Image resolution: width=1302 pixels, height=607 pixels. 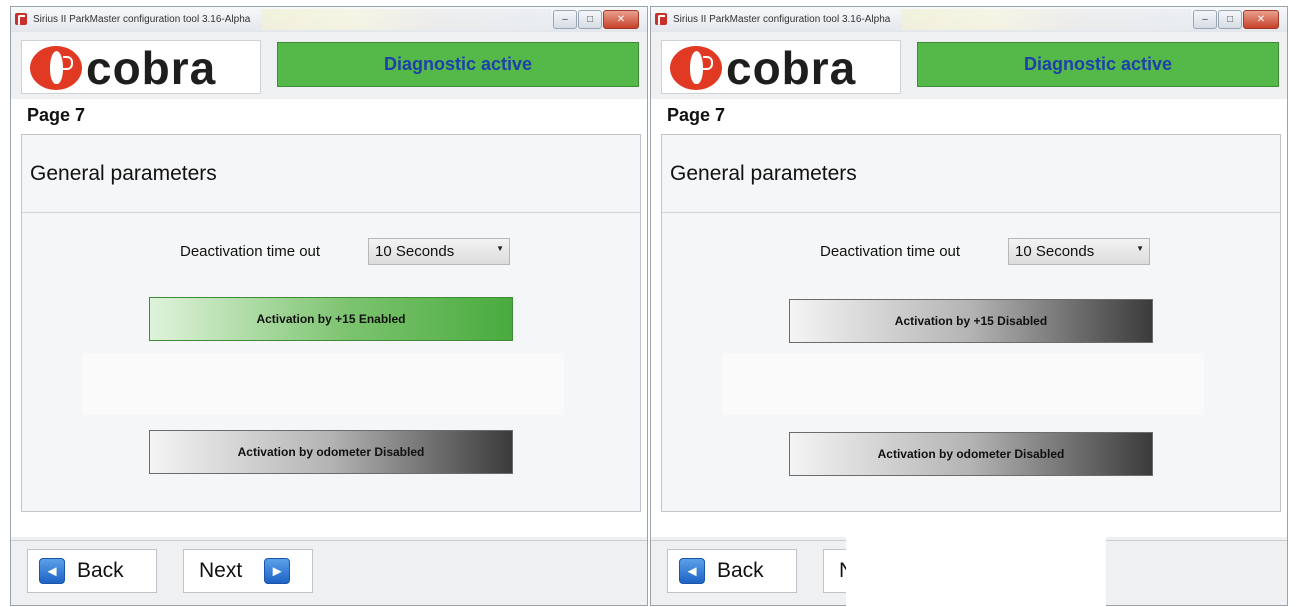 What do you see at coordinates (248, 571) in the screenshot?
I see `next-button: Next ►` at bounding box center [248, 571].